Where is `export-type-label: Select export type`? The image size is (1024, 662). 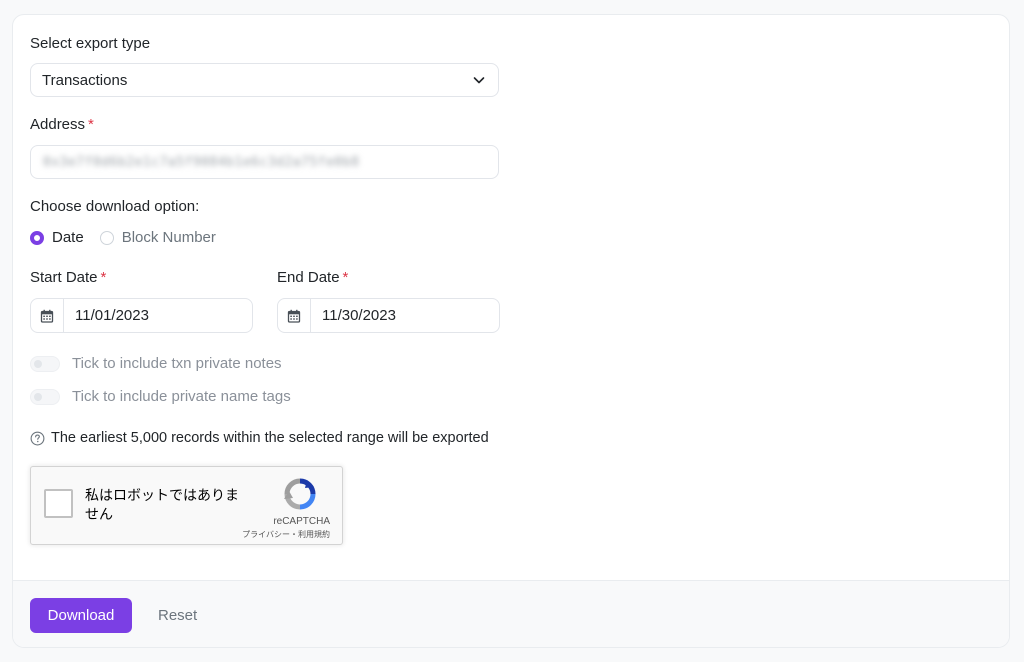 export-type-label: Select export type is located at coordinates (90, 43).